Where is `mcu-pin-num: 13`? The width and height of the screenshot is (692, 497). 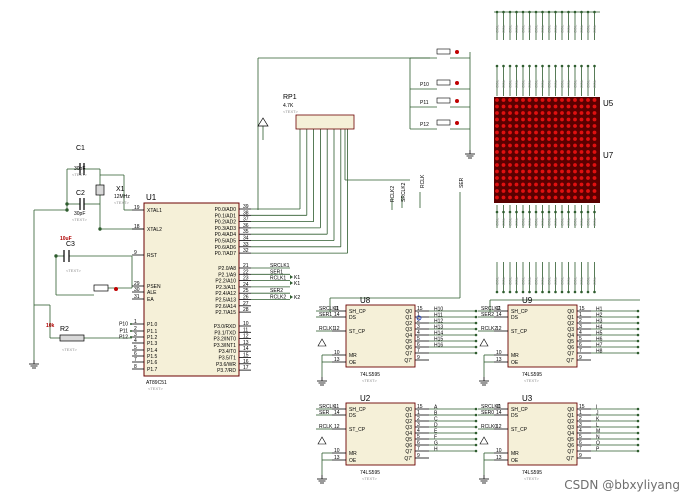
mcu-pin-num: 13 is located at coordinates (246, 343).